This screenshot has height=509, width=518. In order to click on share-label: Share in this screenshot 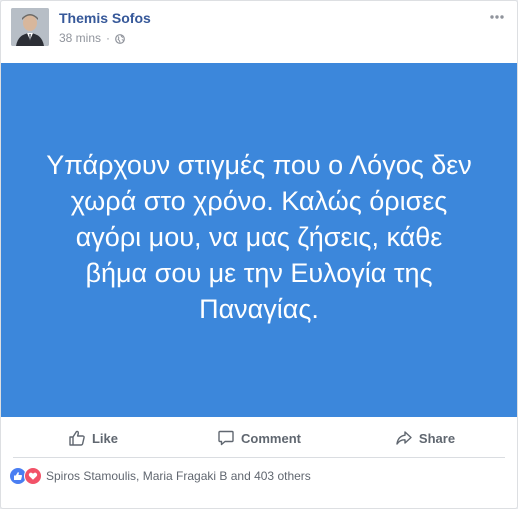, I will do `click(437, 438)`.